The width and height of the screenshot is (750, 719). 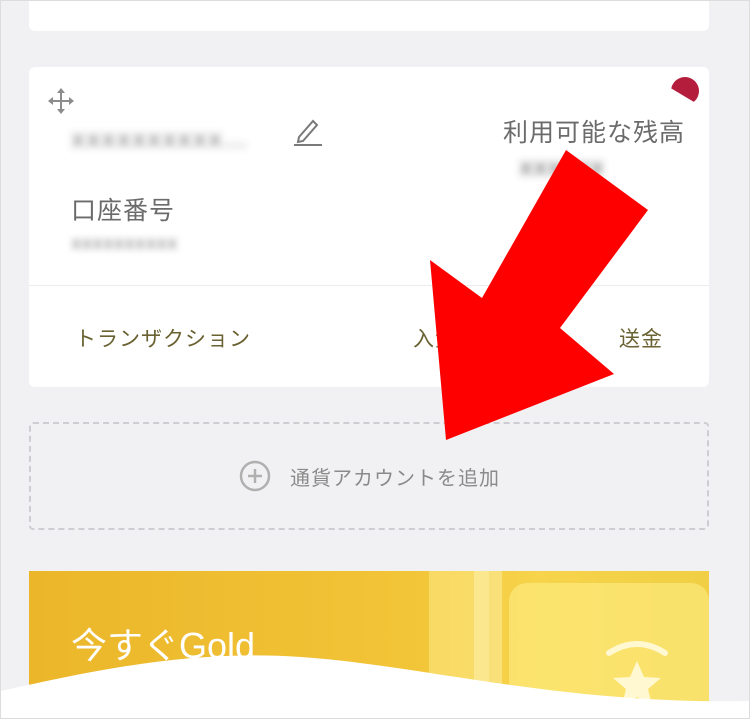 What do you see at coordinates (562, 167) in the screenshot?
I see `available-balance-value: xxxxxx` at bounding box center [562, 167].